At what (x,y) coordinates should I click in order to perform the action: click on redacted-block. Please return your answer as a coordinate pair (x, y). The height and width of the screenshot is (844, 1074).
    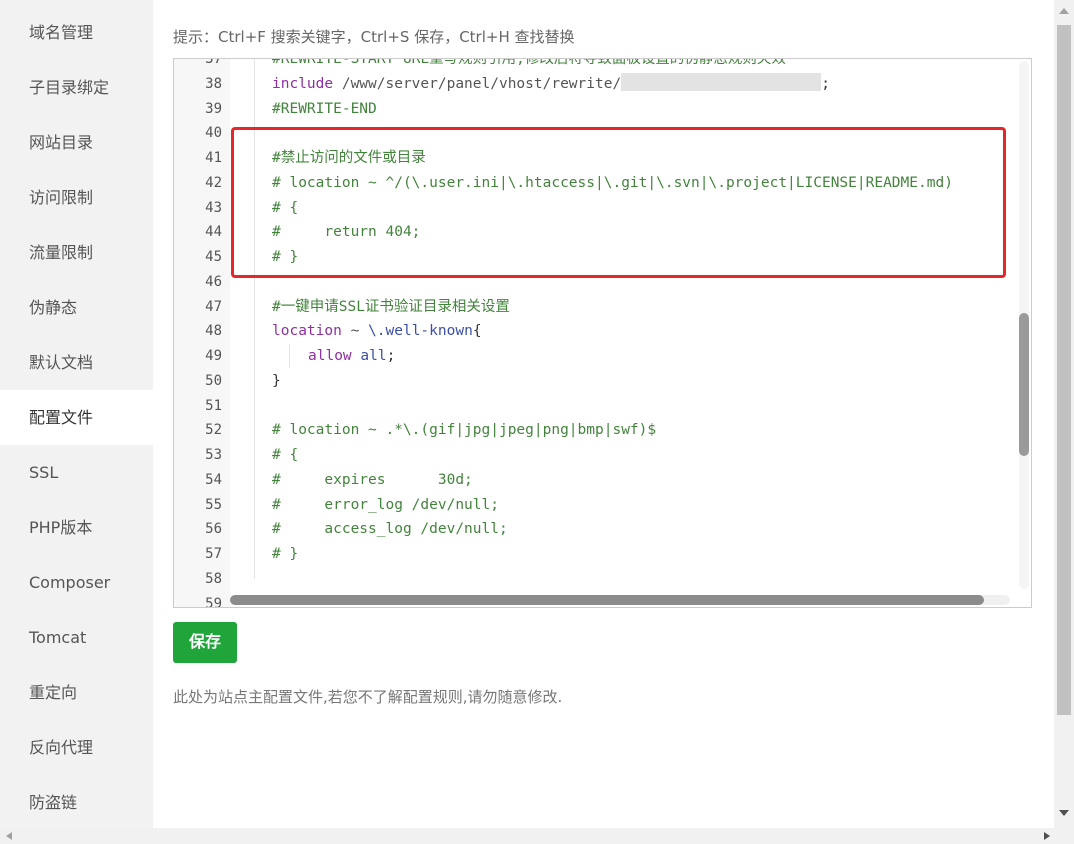
    Looking at the image, I should click on (721, 81).